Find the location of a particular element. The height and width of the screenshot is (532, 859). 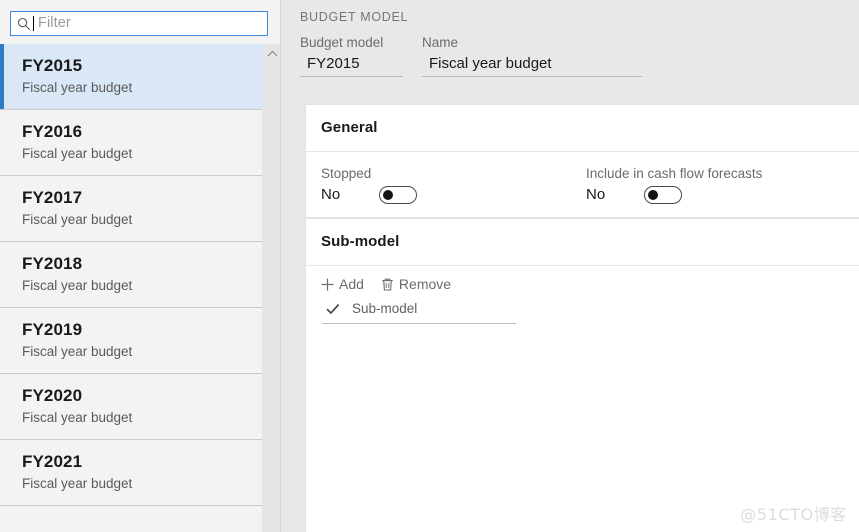

plus-icon is located at coordinates (327, 284).